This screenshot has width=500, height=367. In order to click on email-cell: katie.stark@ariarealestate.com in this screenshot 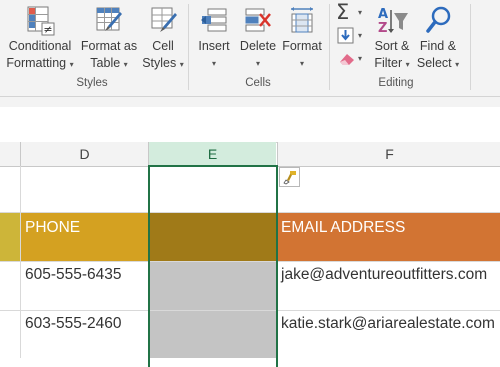, I will do `click(388, 334)`.